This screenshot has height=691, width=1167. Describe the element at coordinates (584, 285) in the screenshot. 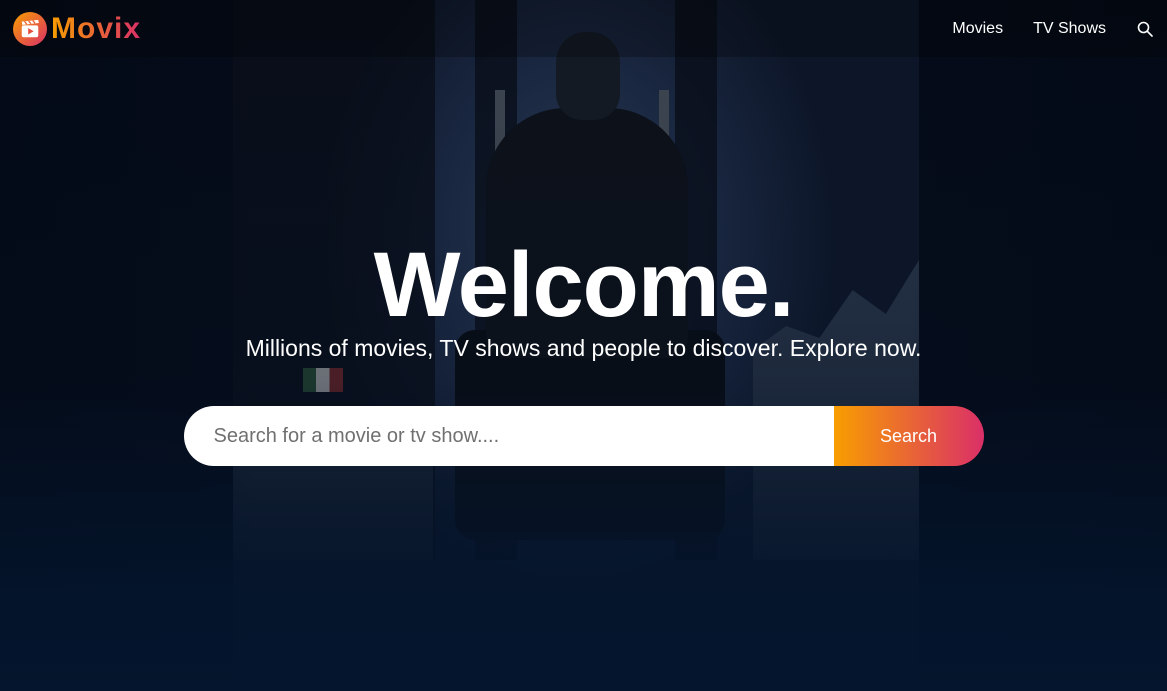

I see `hero-title: Welcome.` at that location.